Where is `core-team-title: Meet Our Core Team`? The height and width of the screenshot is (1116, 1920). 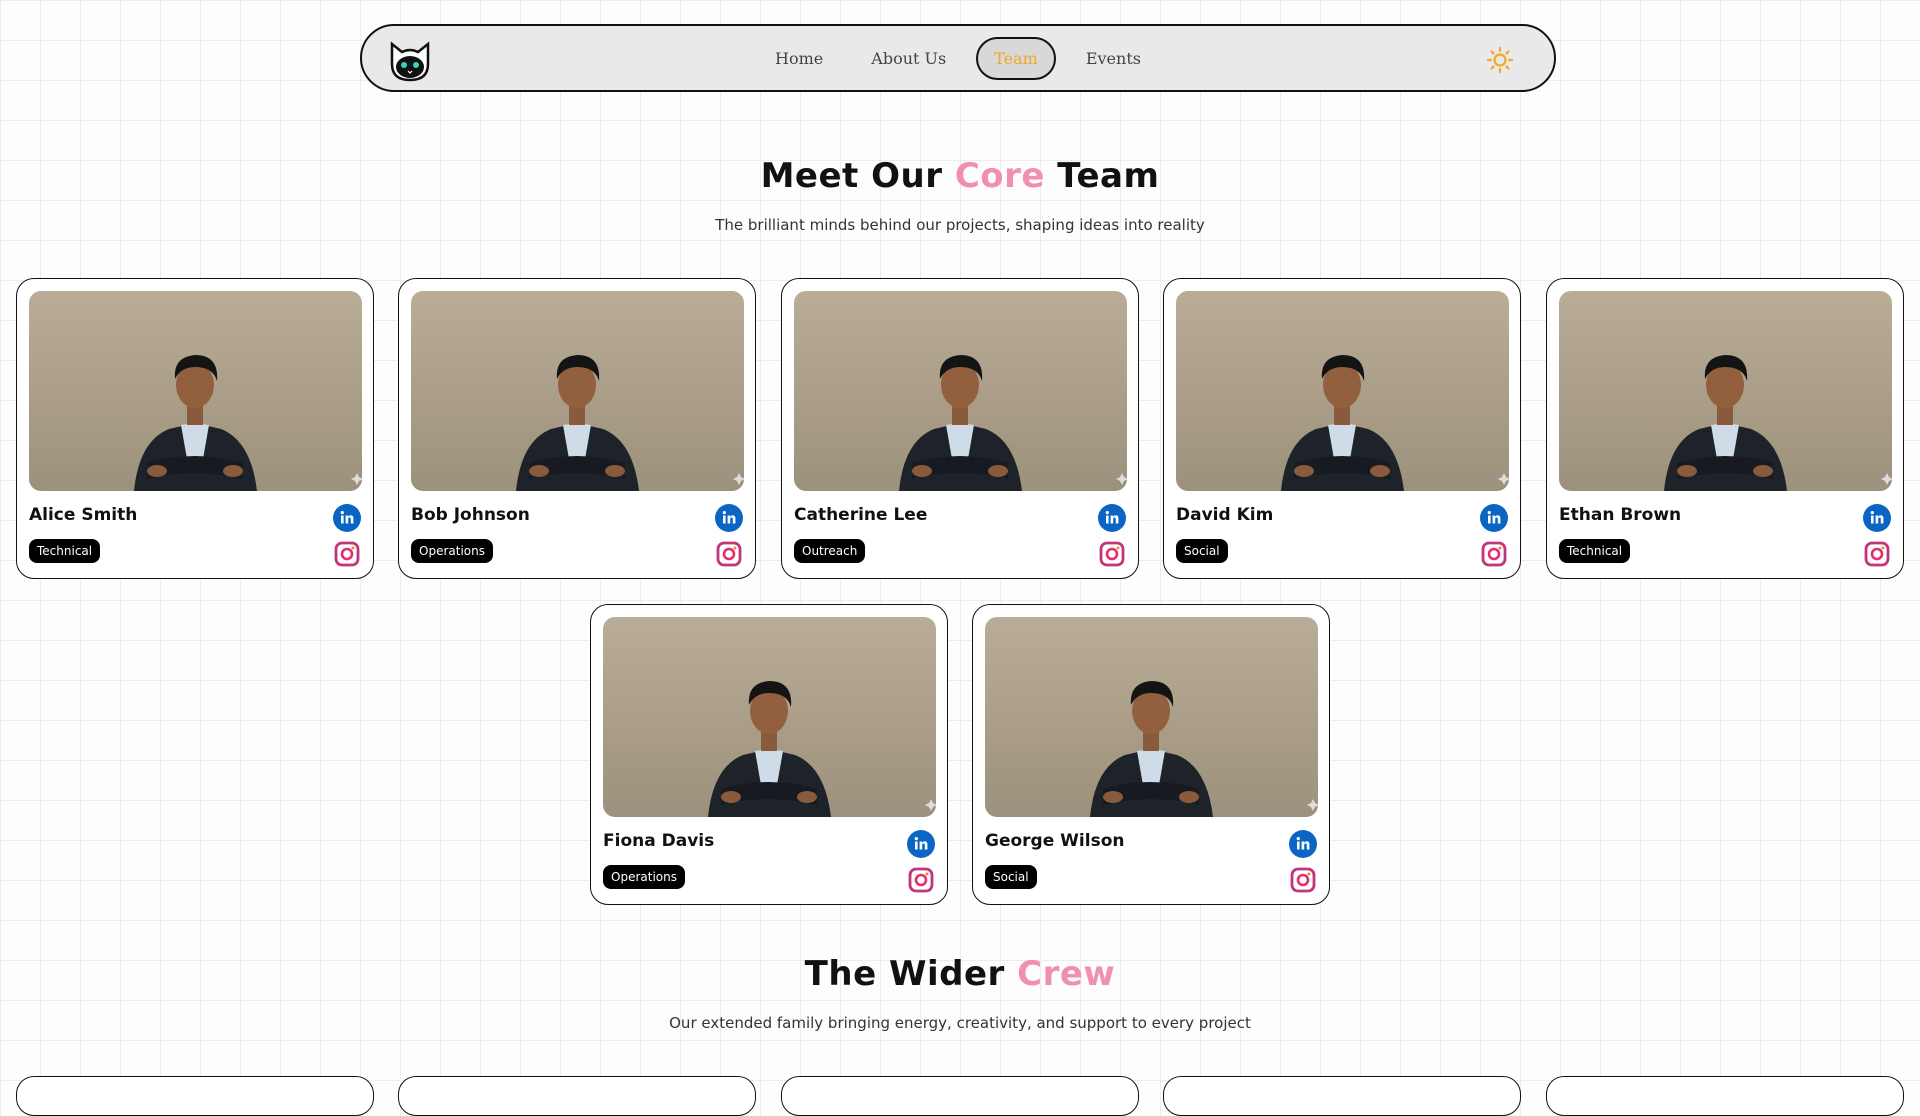
core-team-title: Meet Our Core Team is located at coordinates (960, 176).